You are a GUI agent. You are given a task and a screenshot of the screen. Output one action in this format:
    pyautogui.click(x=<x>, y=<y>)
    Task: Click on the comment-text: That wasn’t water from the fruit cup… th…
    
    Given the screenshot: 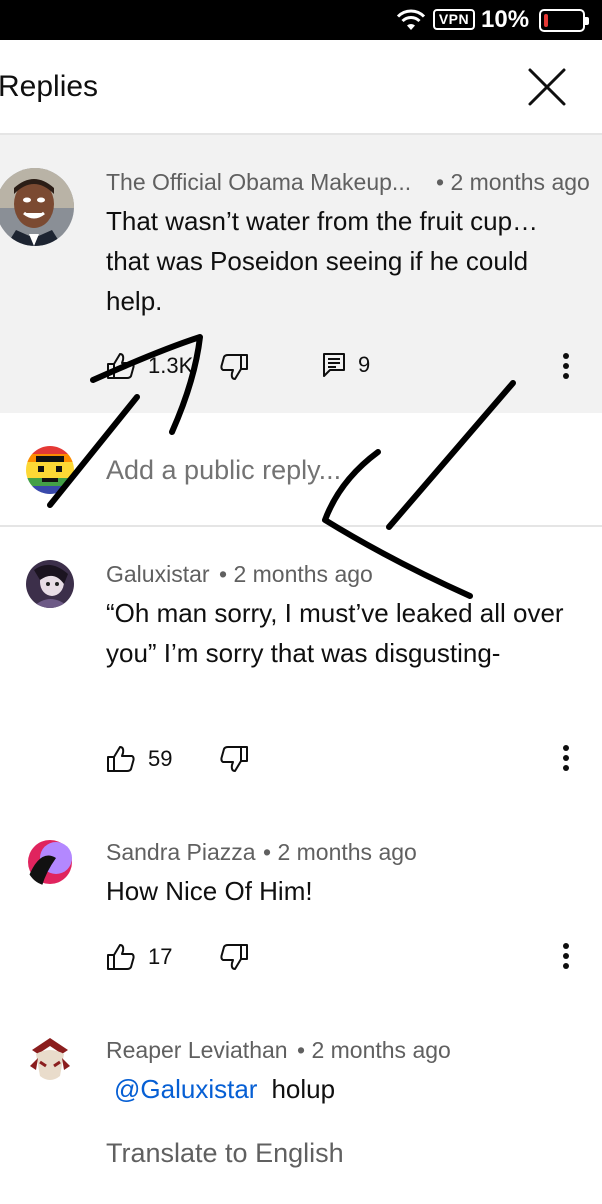 What is the action you would take?
    pyautogui.click(x=322, y=261)
    